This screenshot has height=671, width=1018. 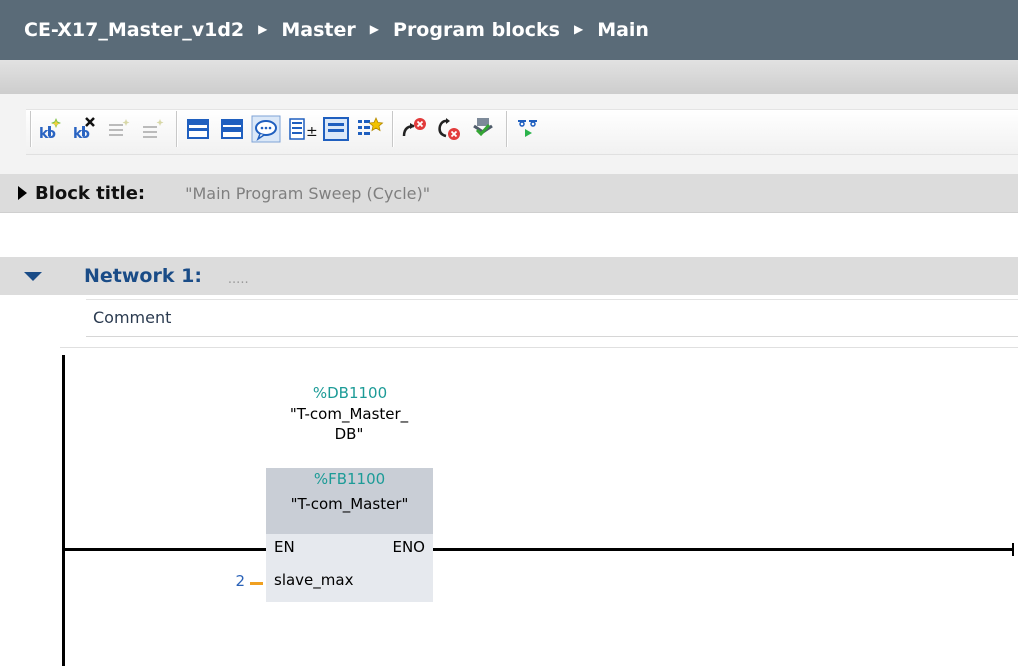 What do you see at coordinates (1013, 549) in the screenshot?
I see `rung-end-marker` at bounding box center [1013, 549].